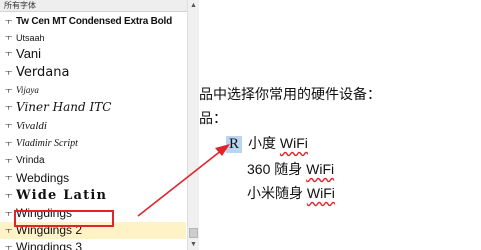  I want to click on device-item-xiaomi: 小米随身 WiFi, so click(291, 193).